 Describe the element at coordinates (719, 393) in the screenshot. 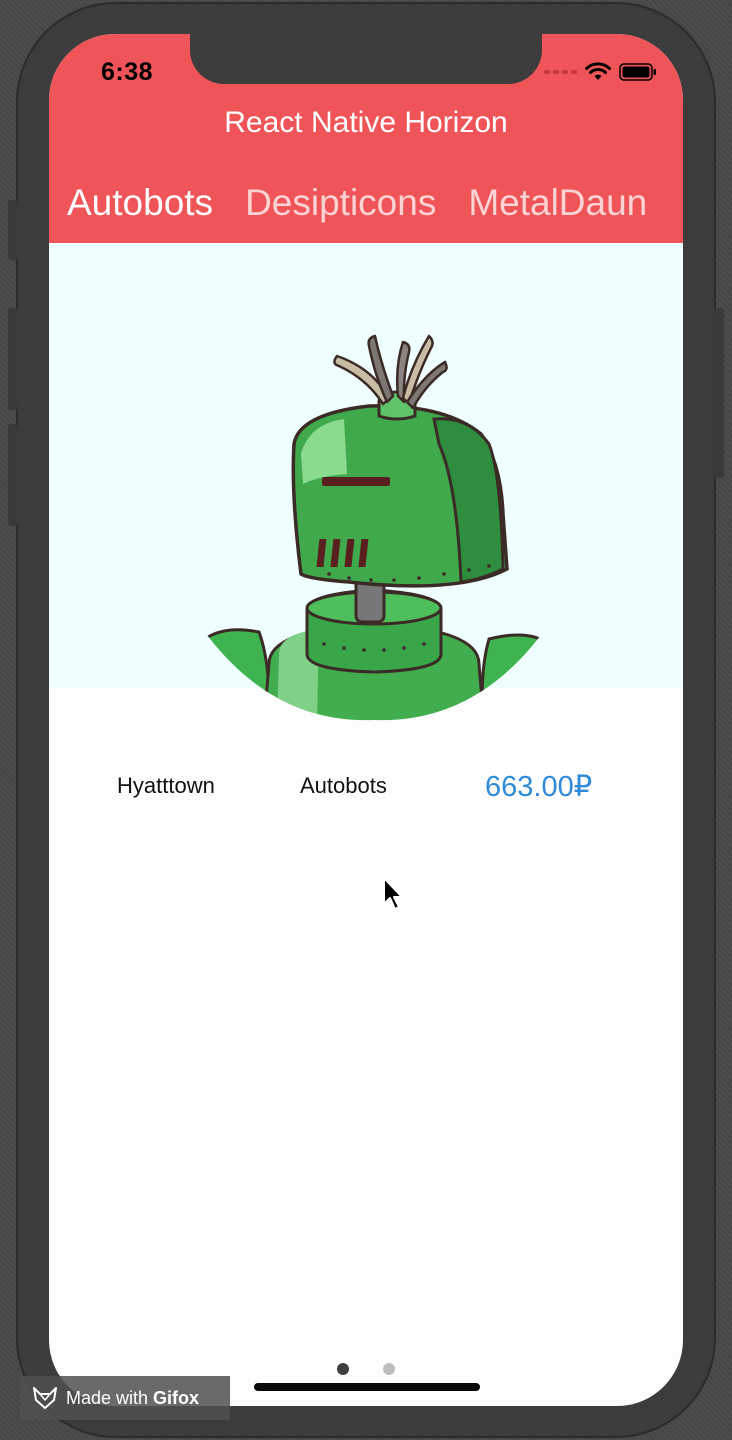

I see `power-button` at that location.